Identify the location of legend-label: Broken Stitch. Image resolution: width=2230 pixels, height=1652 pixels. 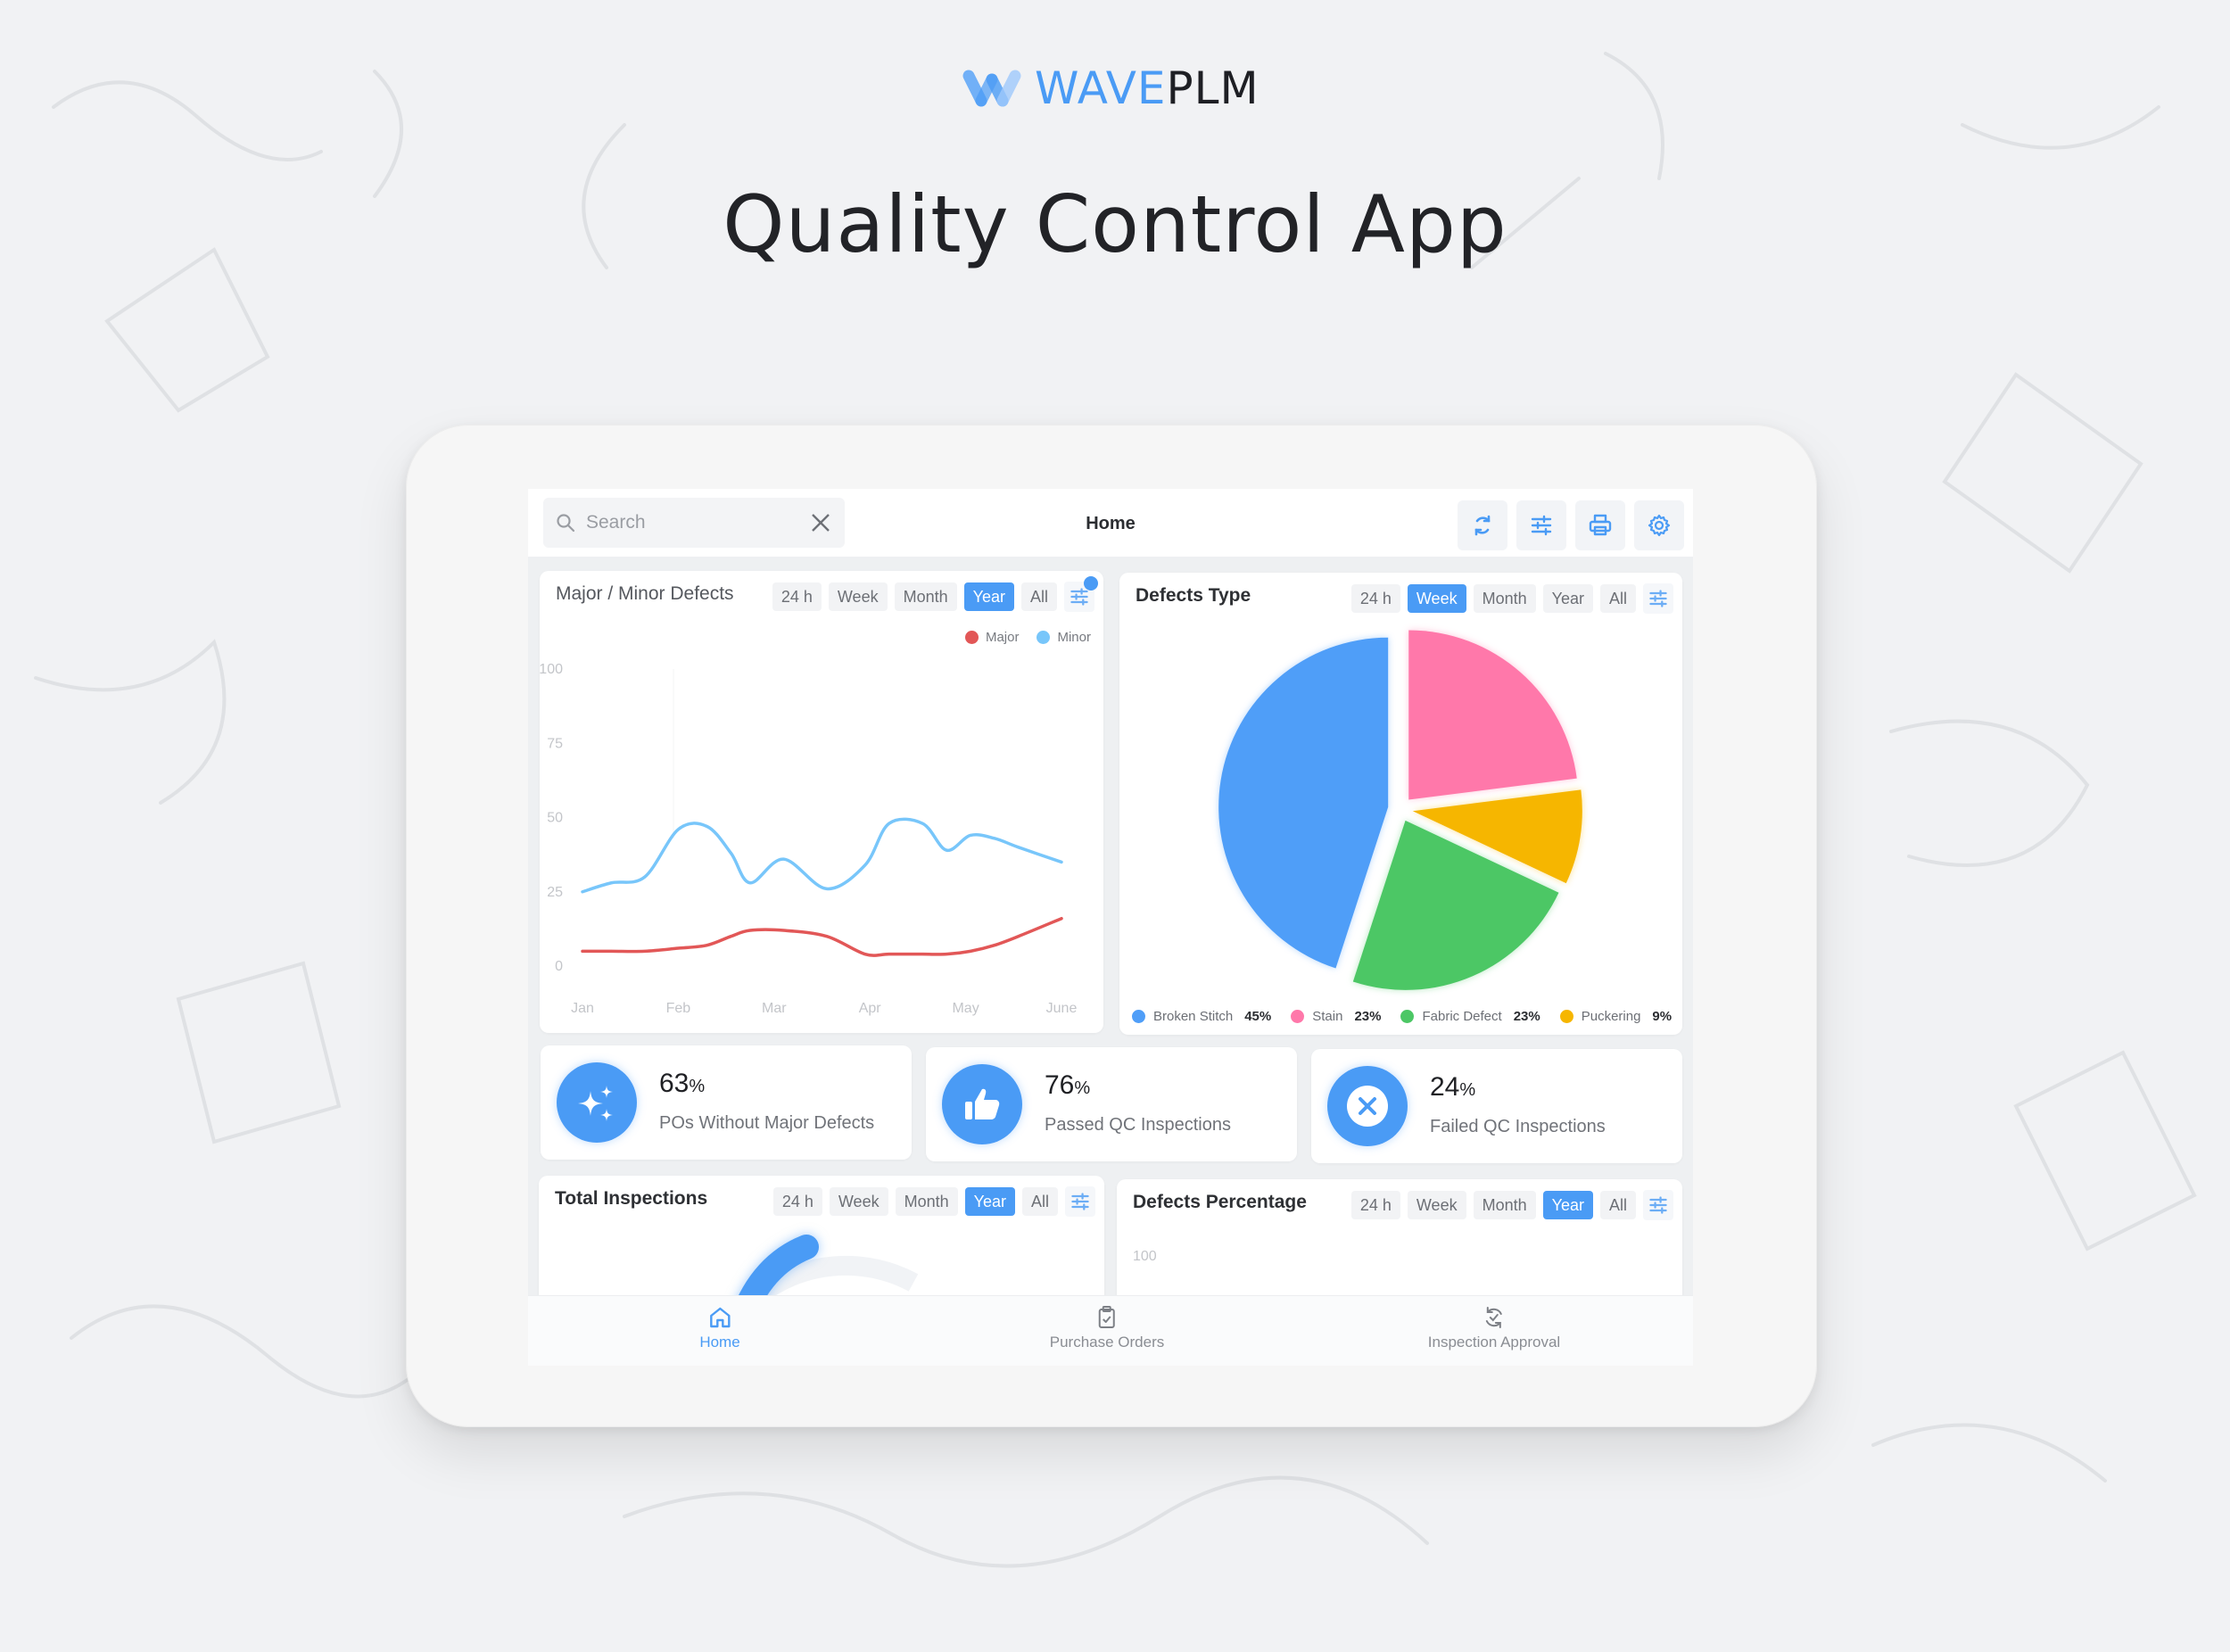
(1193, 1016).